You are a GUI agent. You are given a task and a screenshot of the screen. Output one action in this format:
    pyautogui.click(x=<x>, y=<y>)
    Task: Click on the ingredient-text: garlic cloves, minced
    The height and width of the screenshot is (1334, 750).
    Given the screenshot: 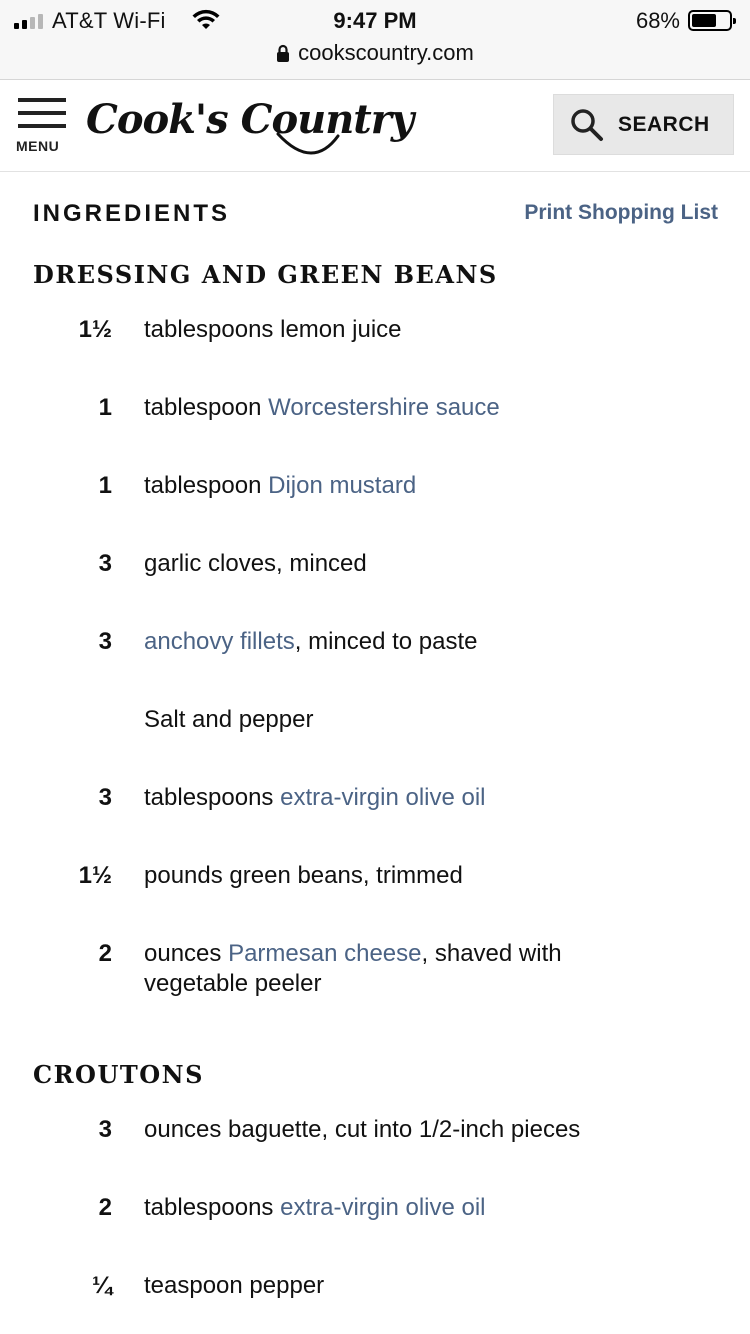 What is the action you would take?
    pyautogui.click(x=255, y=563)
    